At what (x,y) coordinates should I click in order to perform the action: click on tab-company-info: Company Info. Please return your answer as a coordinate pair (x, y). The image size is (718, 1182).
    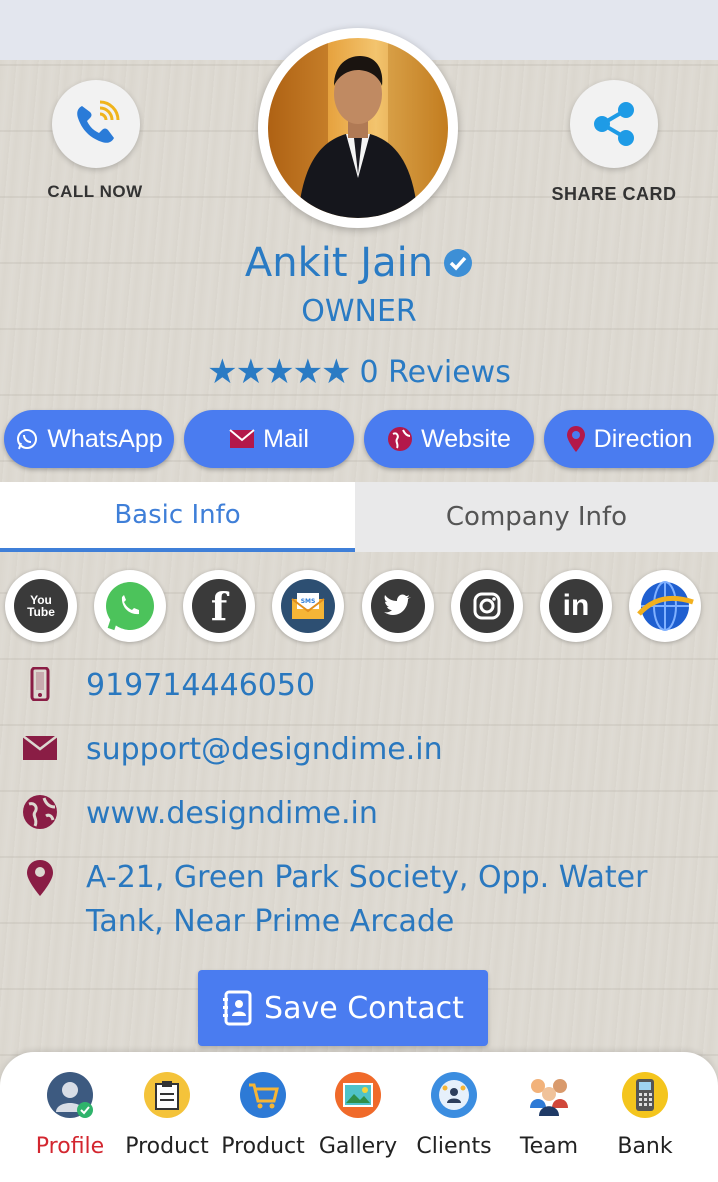
    Looking at the image, I should click on (536, 517).